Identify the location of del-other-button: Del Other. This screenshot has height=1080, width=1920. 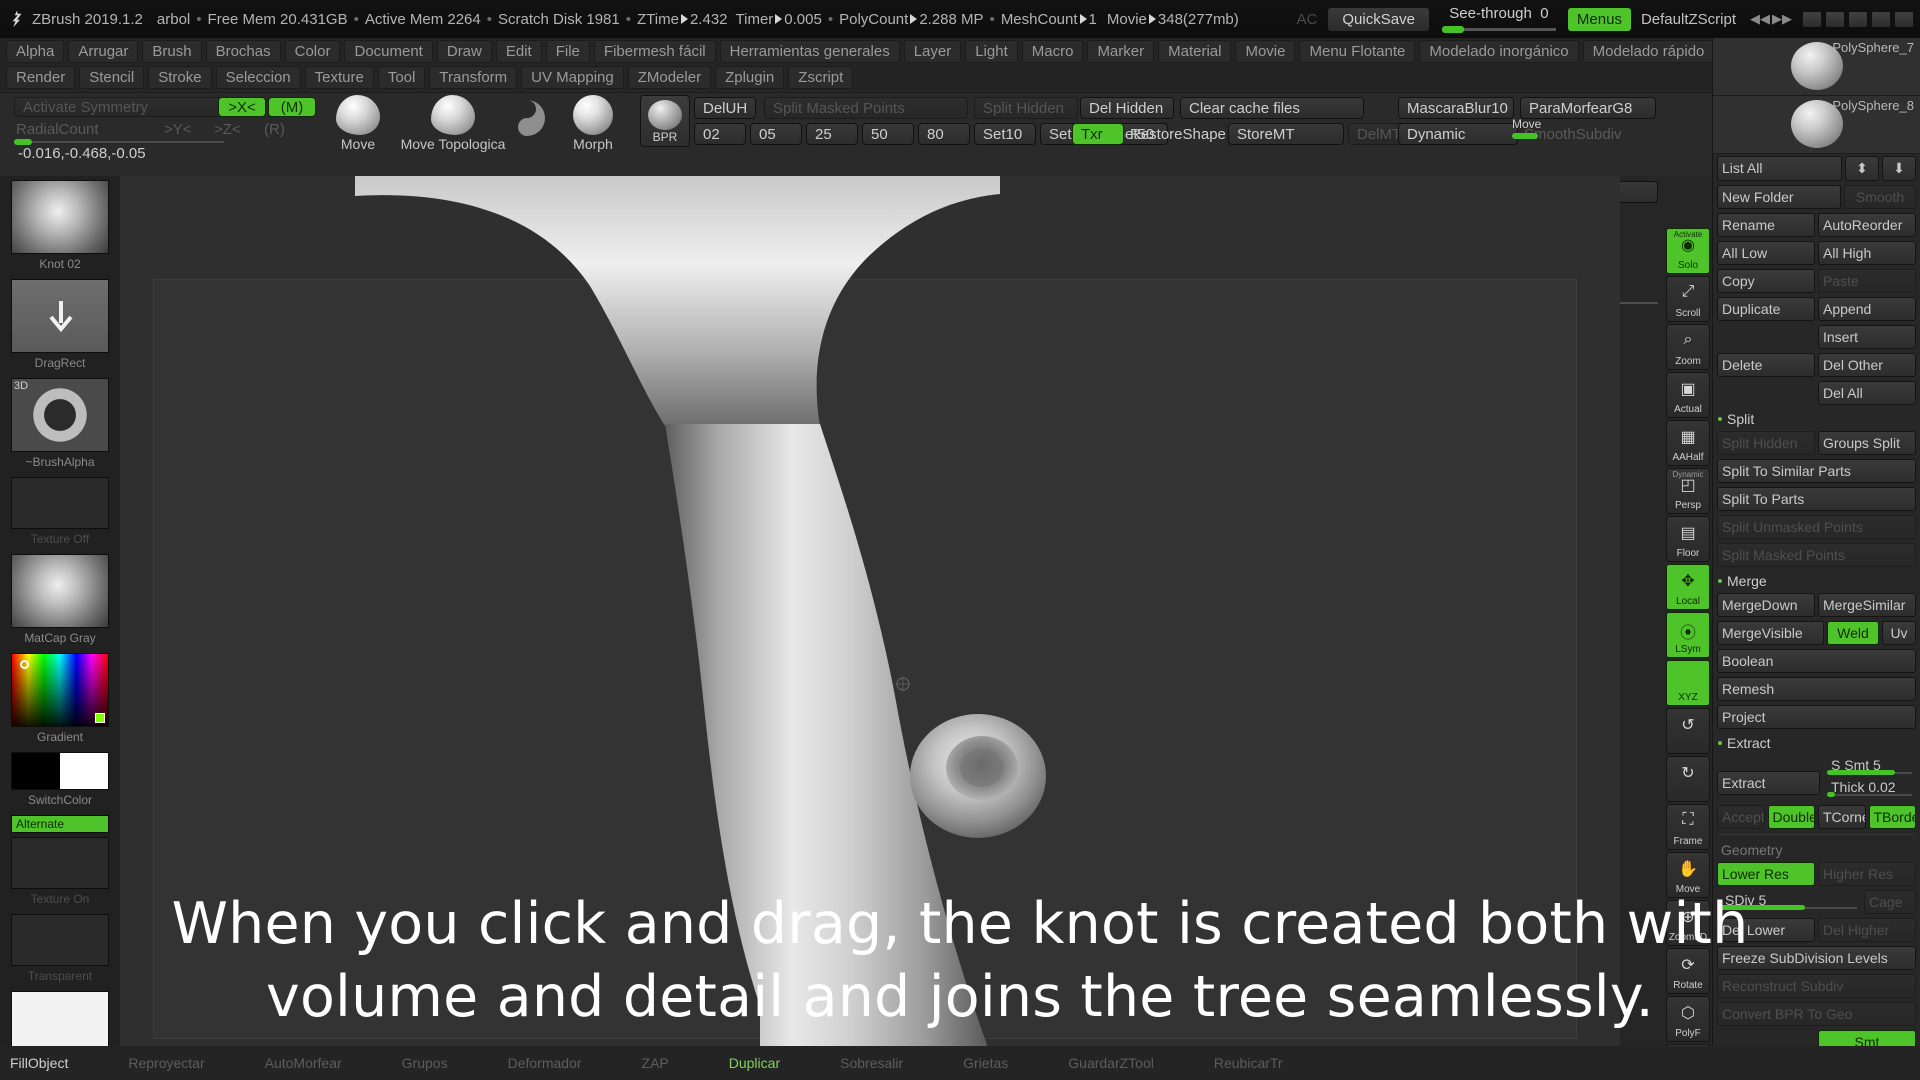
(1867, 365).